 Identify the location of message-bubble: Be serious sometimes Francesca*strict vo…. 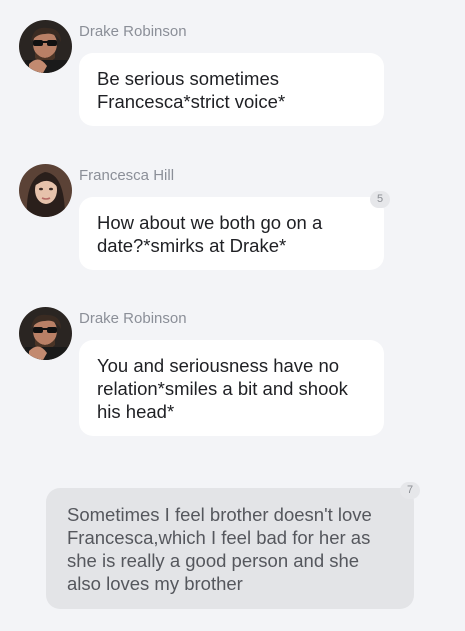
(231, 89).